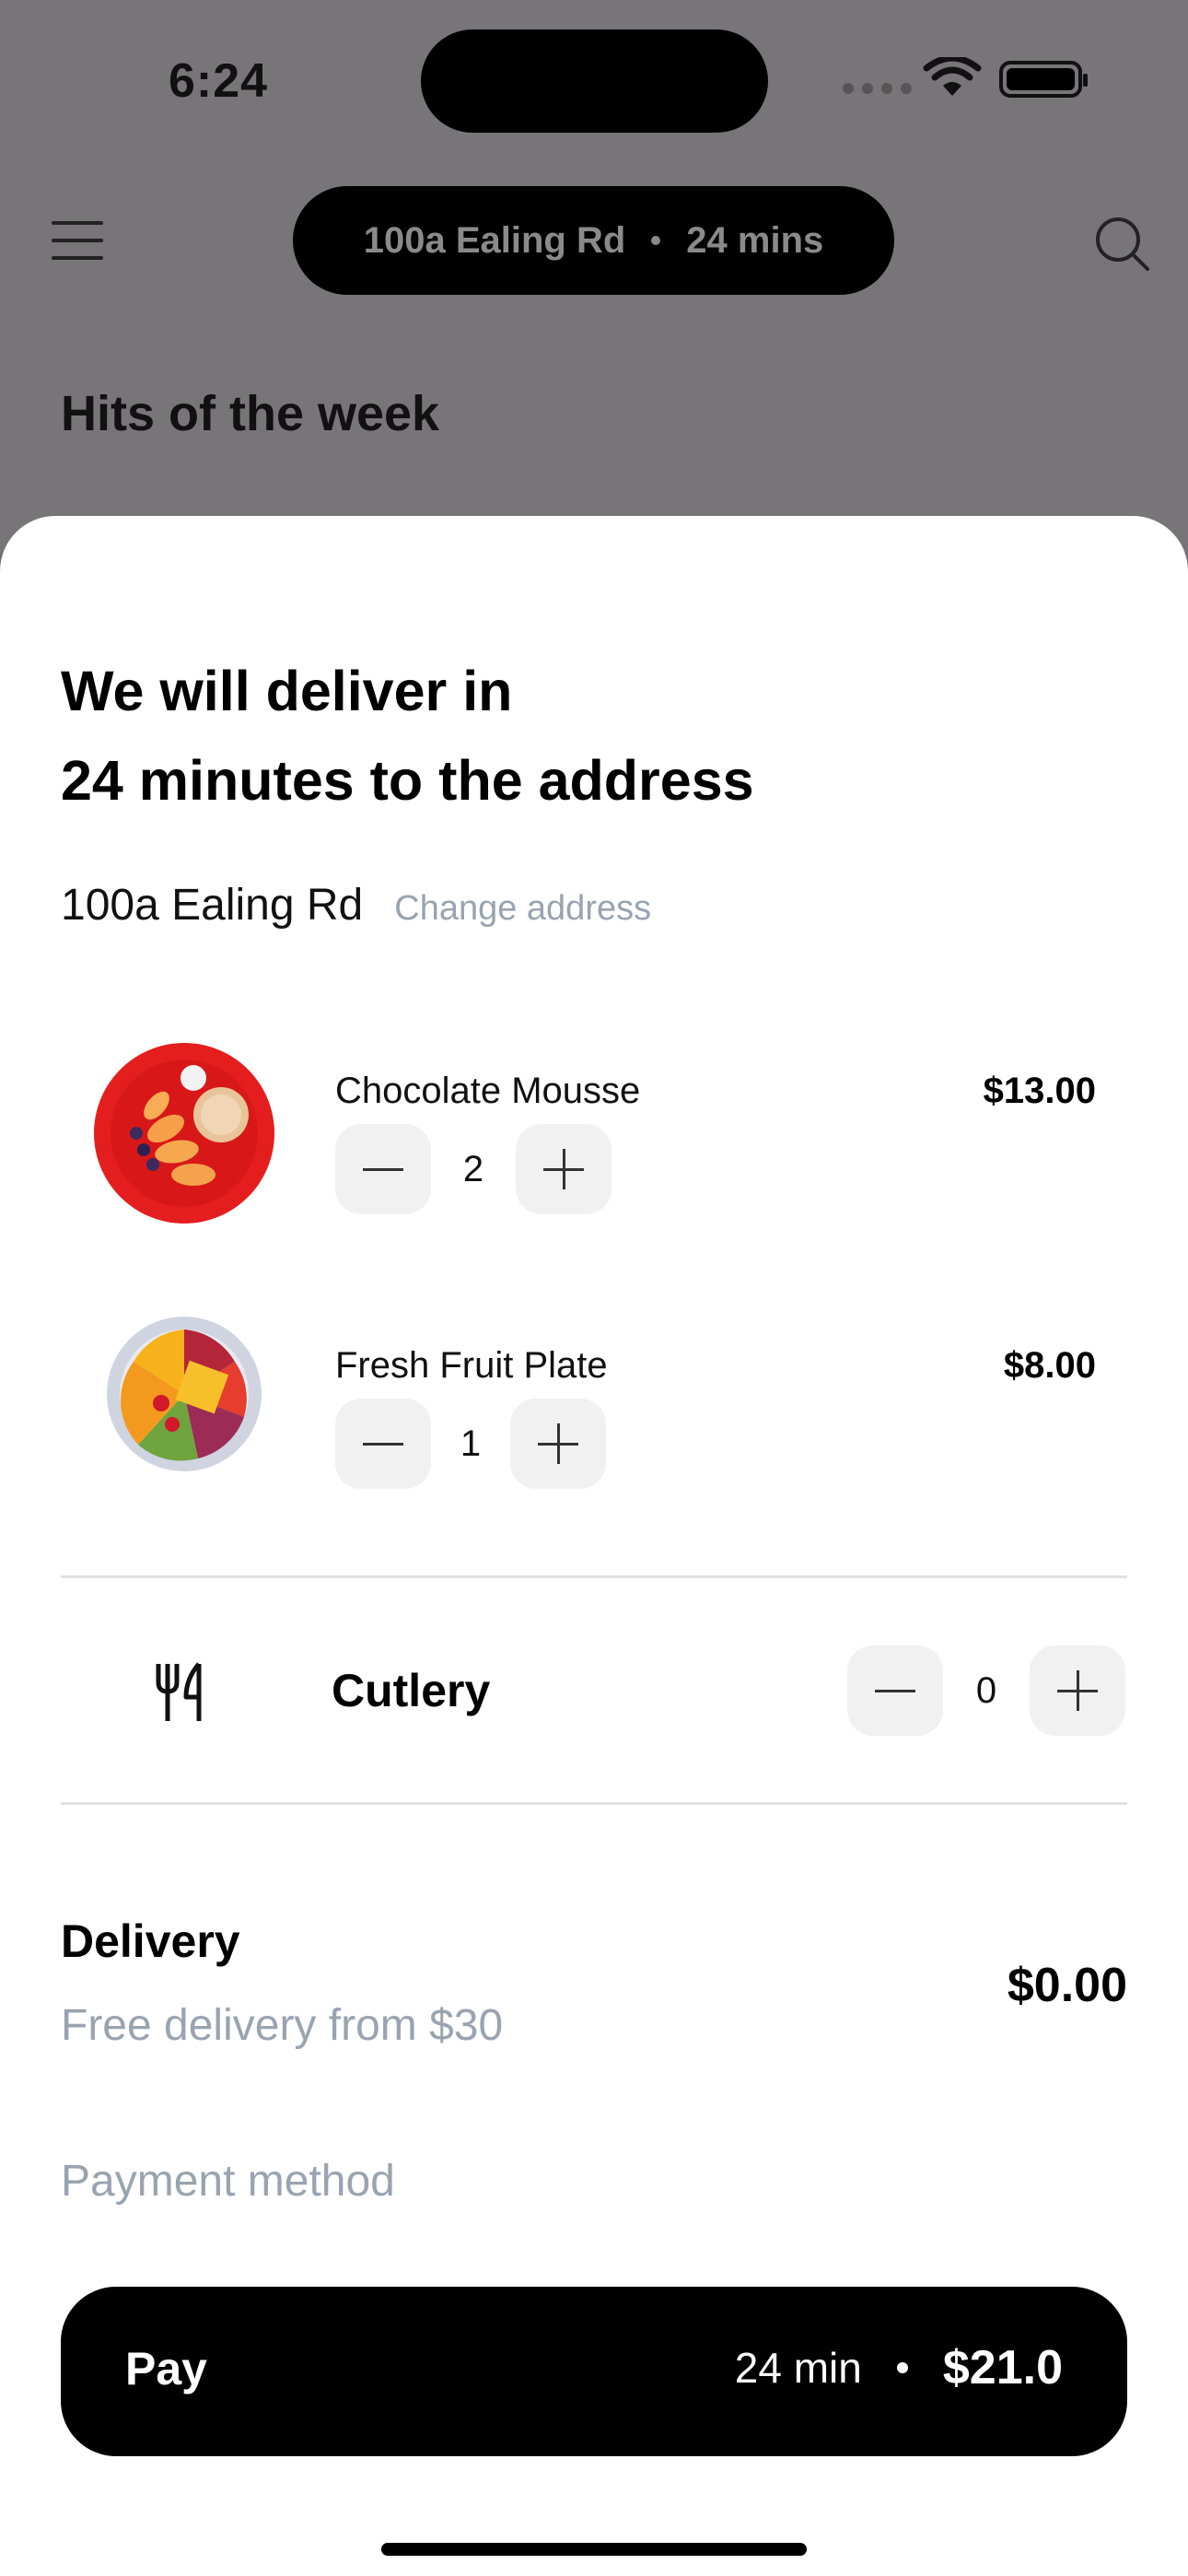 Image resolution: width=1188 pixels, height=2576 pixels. I want to click on item-name: Fresh Fruit Plate, so click(471, 1365).